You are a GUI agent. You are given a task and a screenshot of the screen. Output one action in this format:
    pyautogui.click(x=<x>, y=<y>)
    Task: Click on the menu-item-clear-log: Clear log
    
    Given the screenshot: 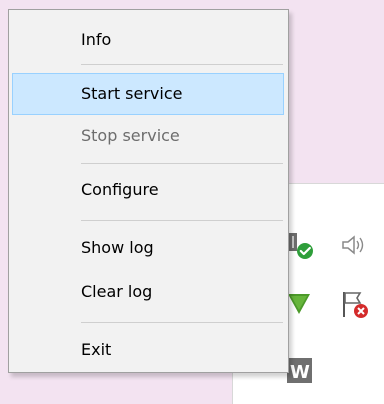 What is the action you would take?
    pyautogui.click(x=148, y=292)
    